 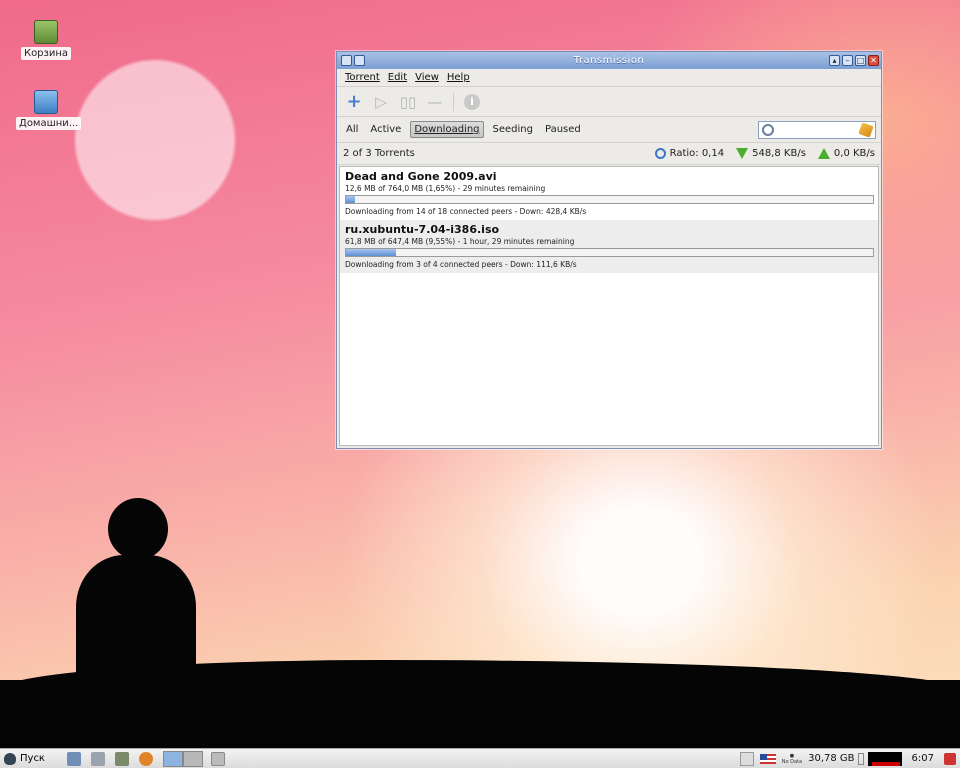 I want to click on filter-paused: Paused, so click(x=563, y=129).